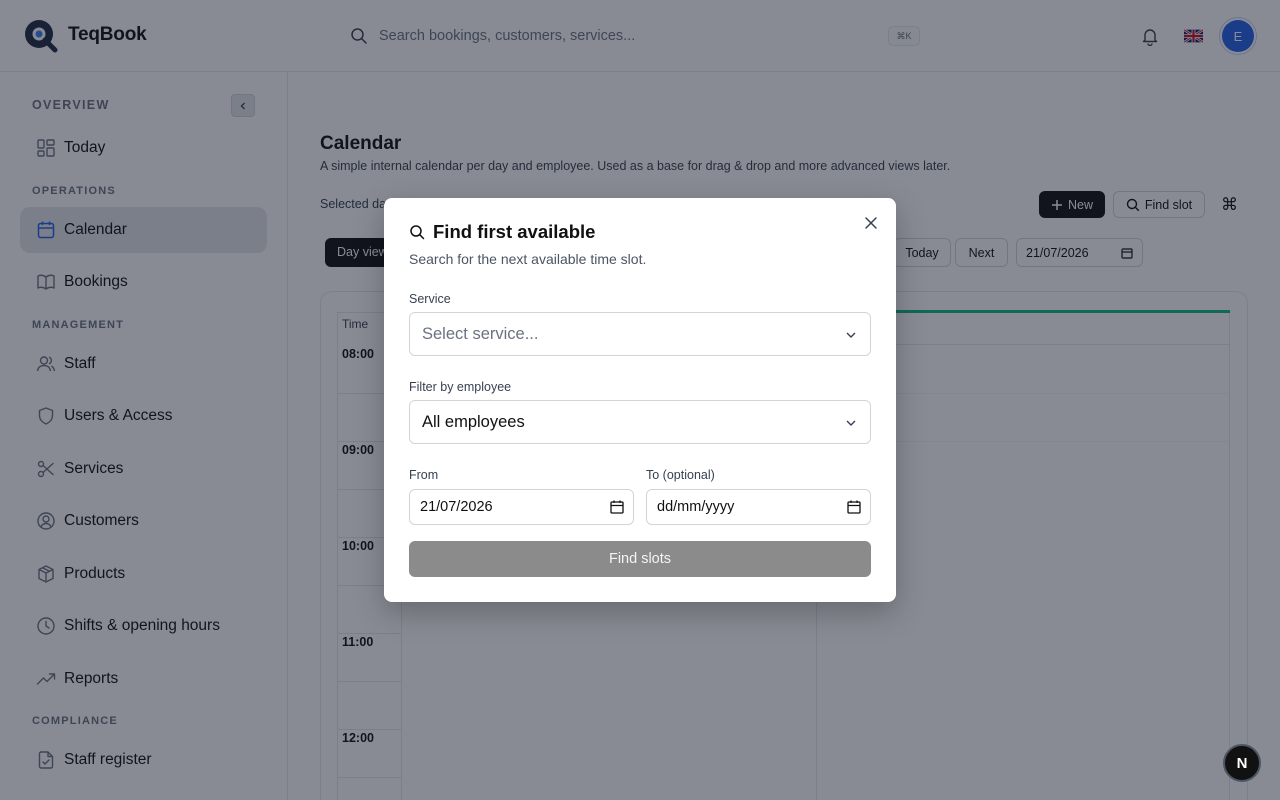  What do you see at coordinates (460, 387) in the screenshot?
I see `employee-filter-label: Filter by employee` at bounding box center [460, 387].